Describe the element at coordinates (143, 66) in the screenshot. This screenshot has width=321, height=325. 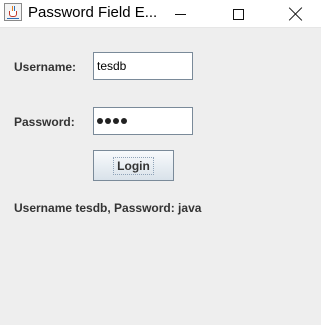
I see `username-field: tesdb` at that location.